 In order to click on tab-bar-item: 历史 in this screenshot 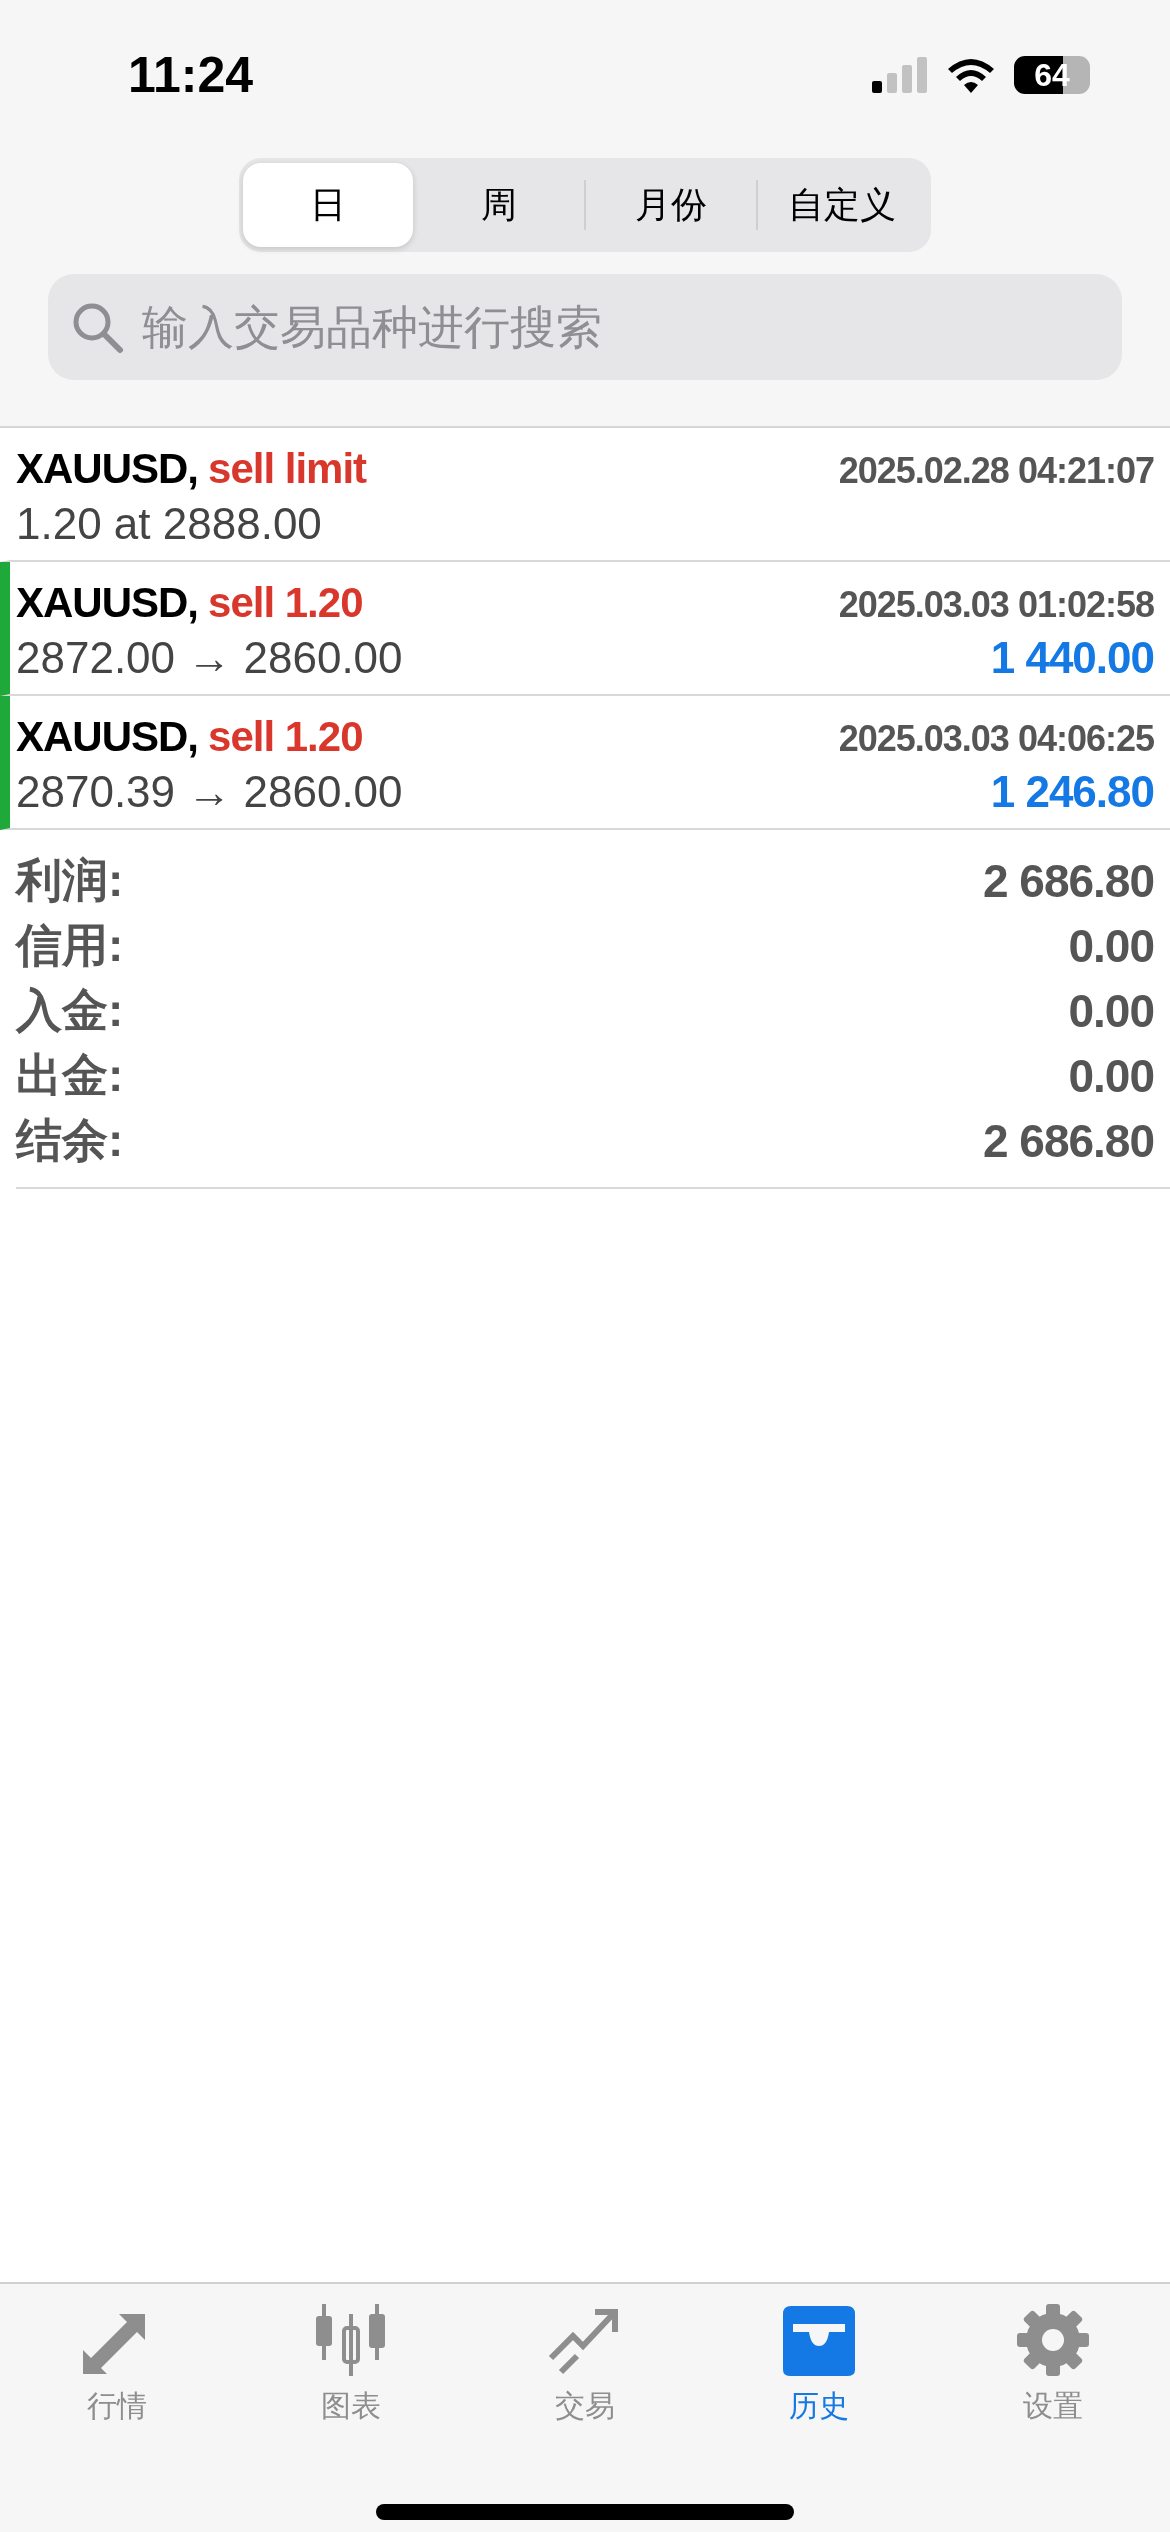, I will do `click(819, 2359)`.